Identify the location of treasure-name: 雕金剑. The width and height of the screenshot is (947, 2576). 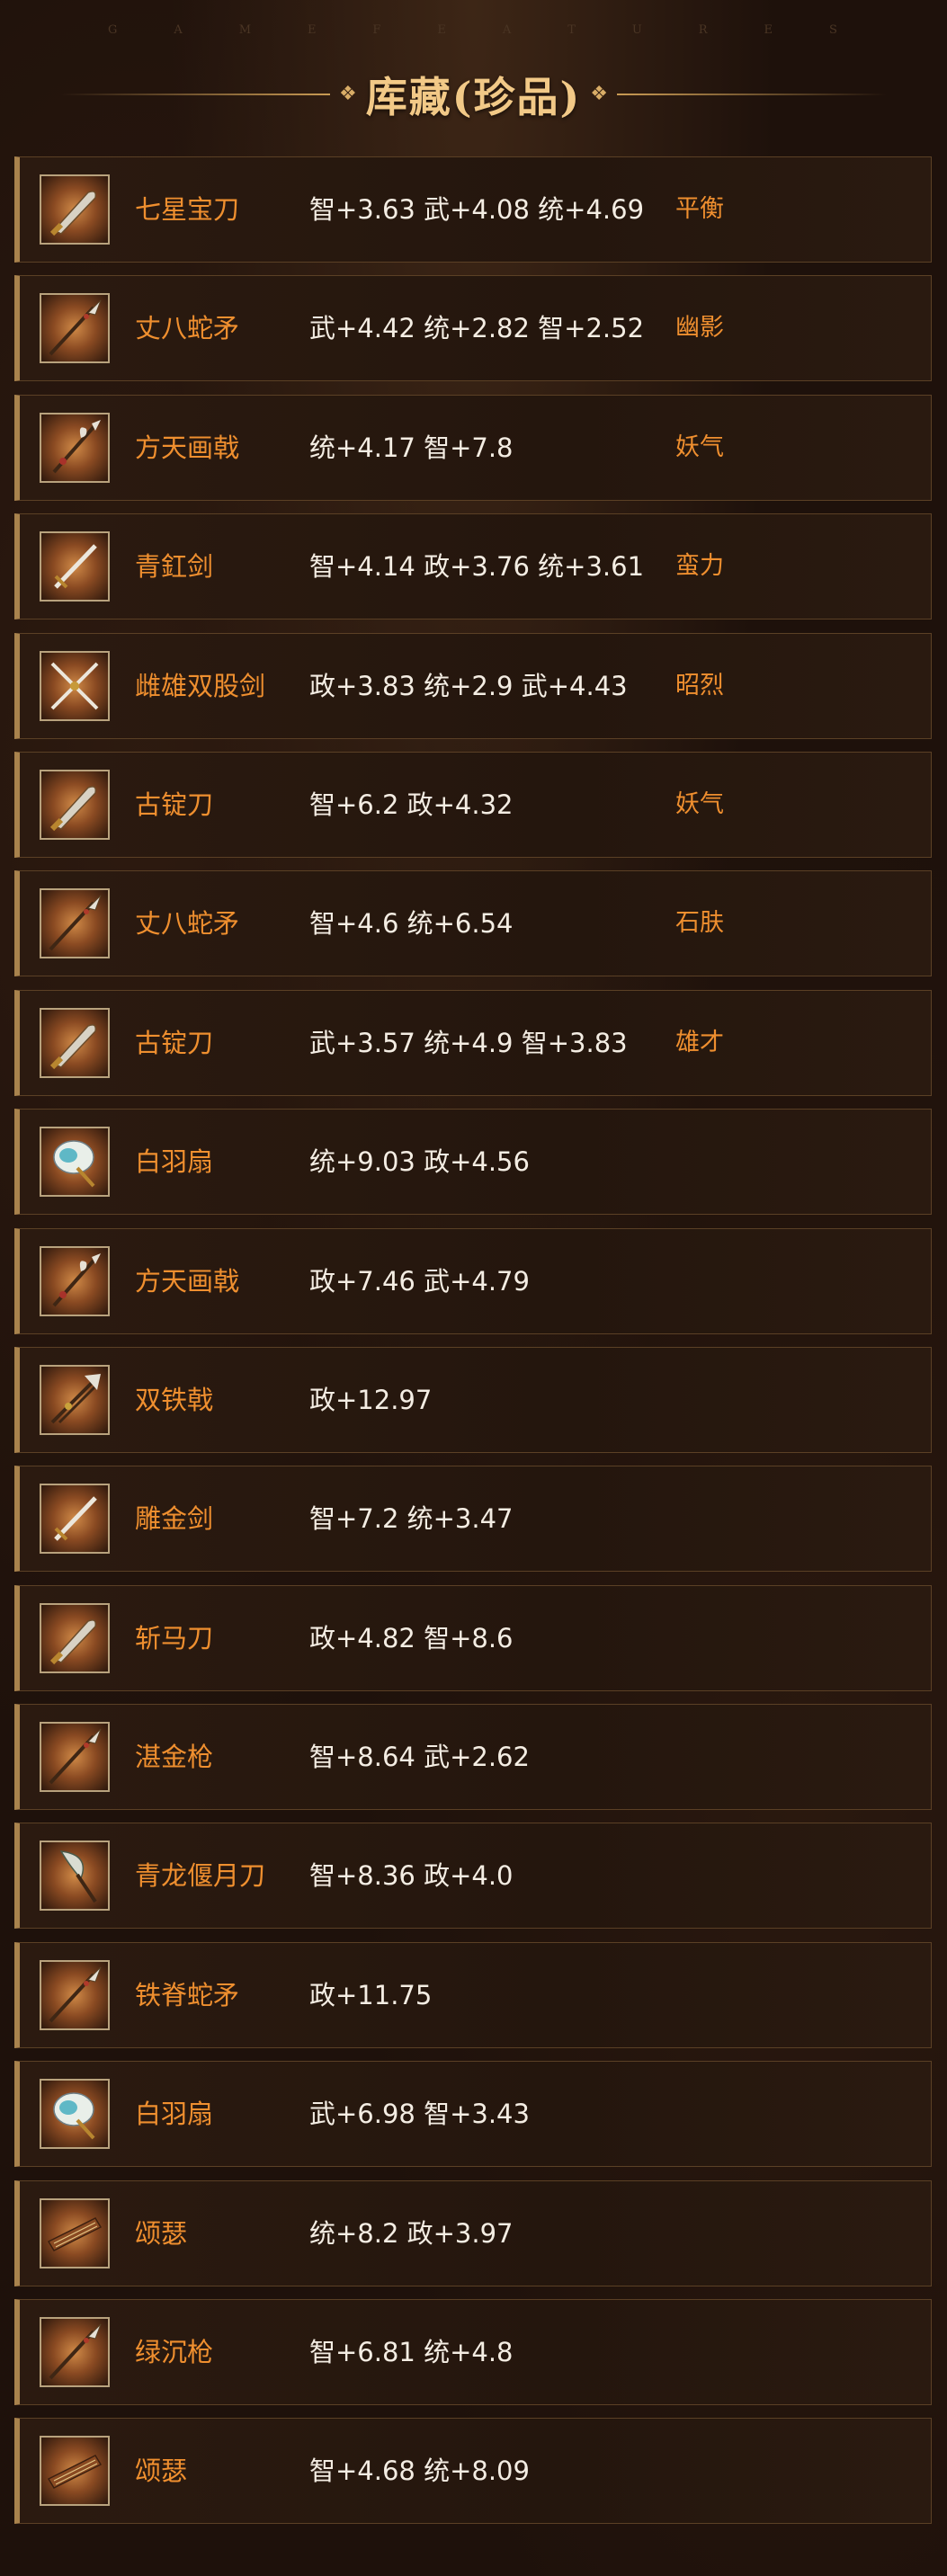
(174, 1519).